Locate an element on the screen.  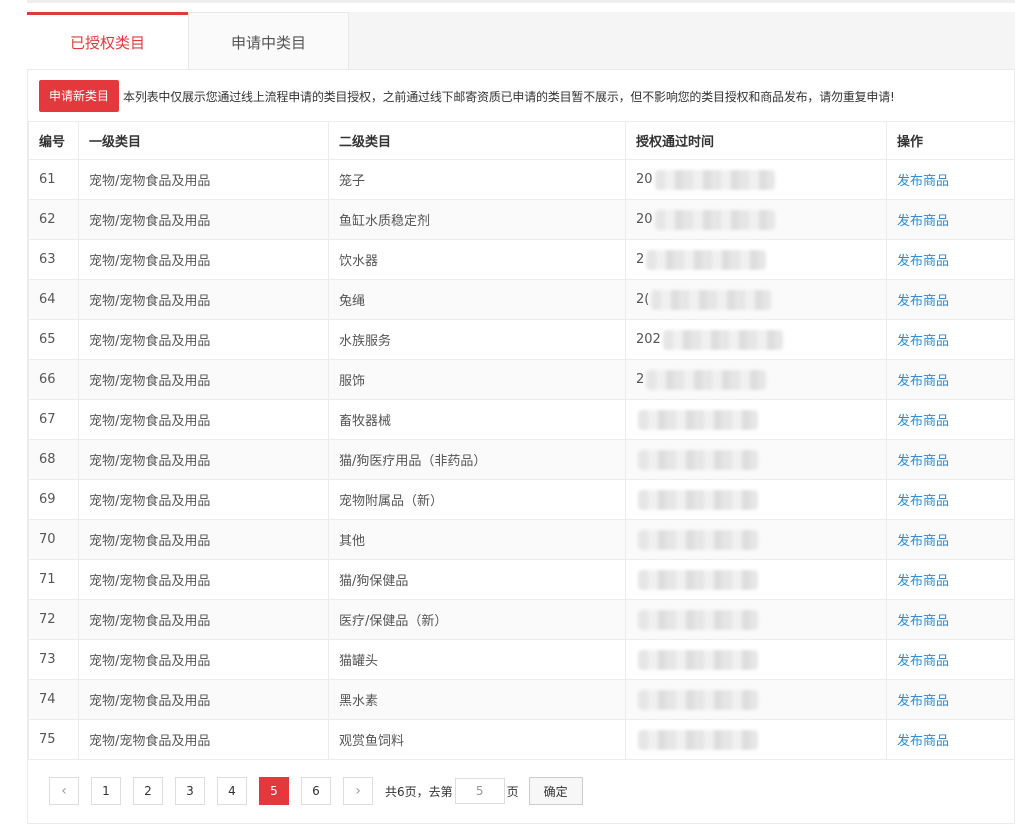
row-id: 75 is located at coordinates (53, 739).